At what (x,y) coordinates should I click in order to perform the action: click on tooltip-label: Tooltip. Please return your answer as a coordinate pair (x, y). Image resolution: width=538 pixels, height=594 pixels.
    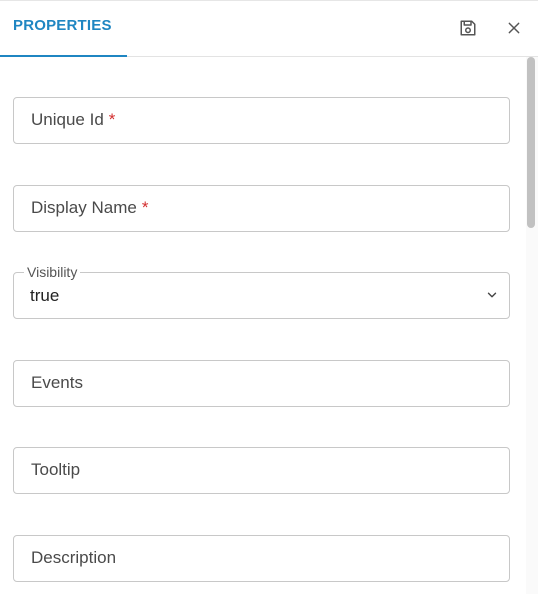
    Looking at the image, I should click on (56, 469).